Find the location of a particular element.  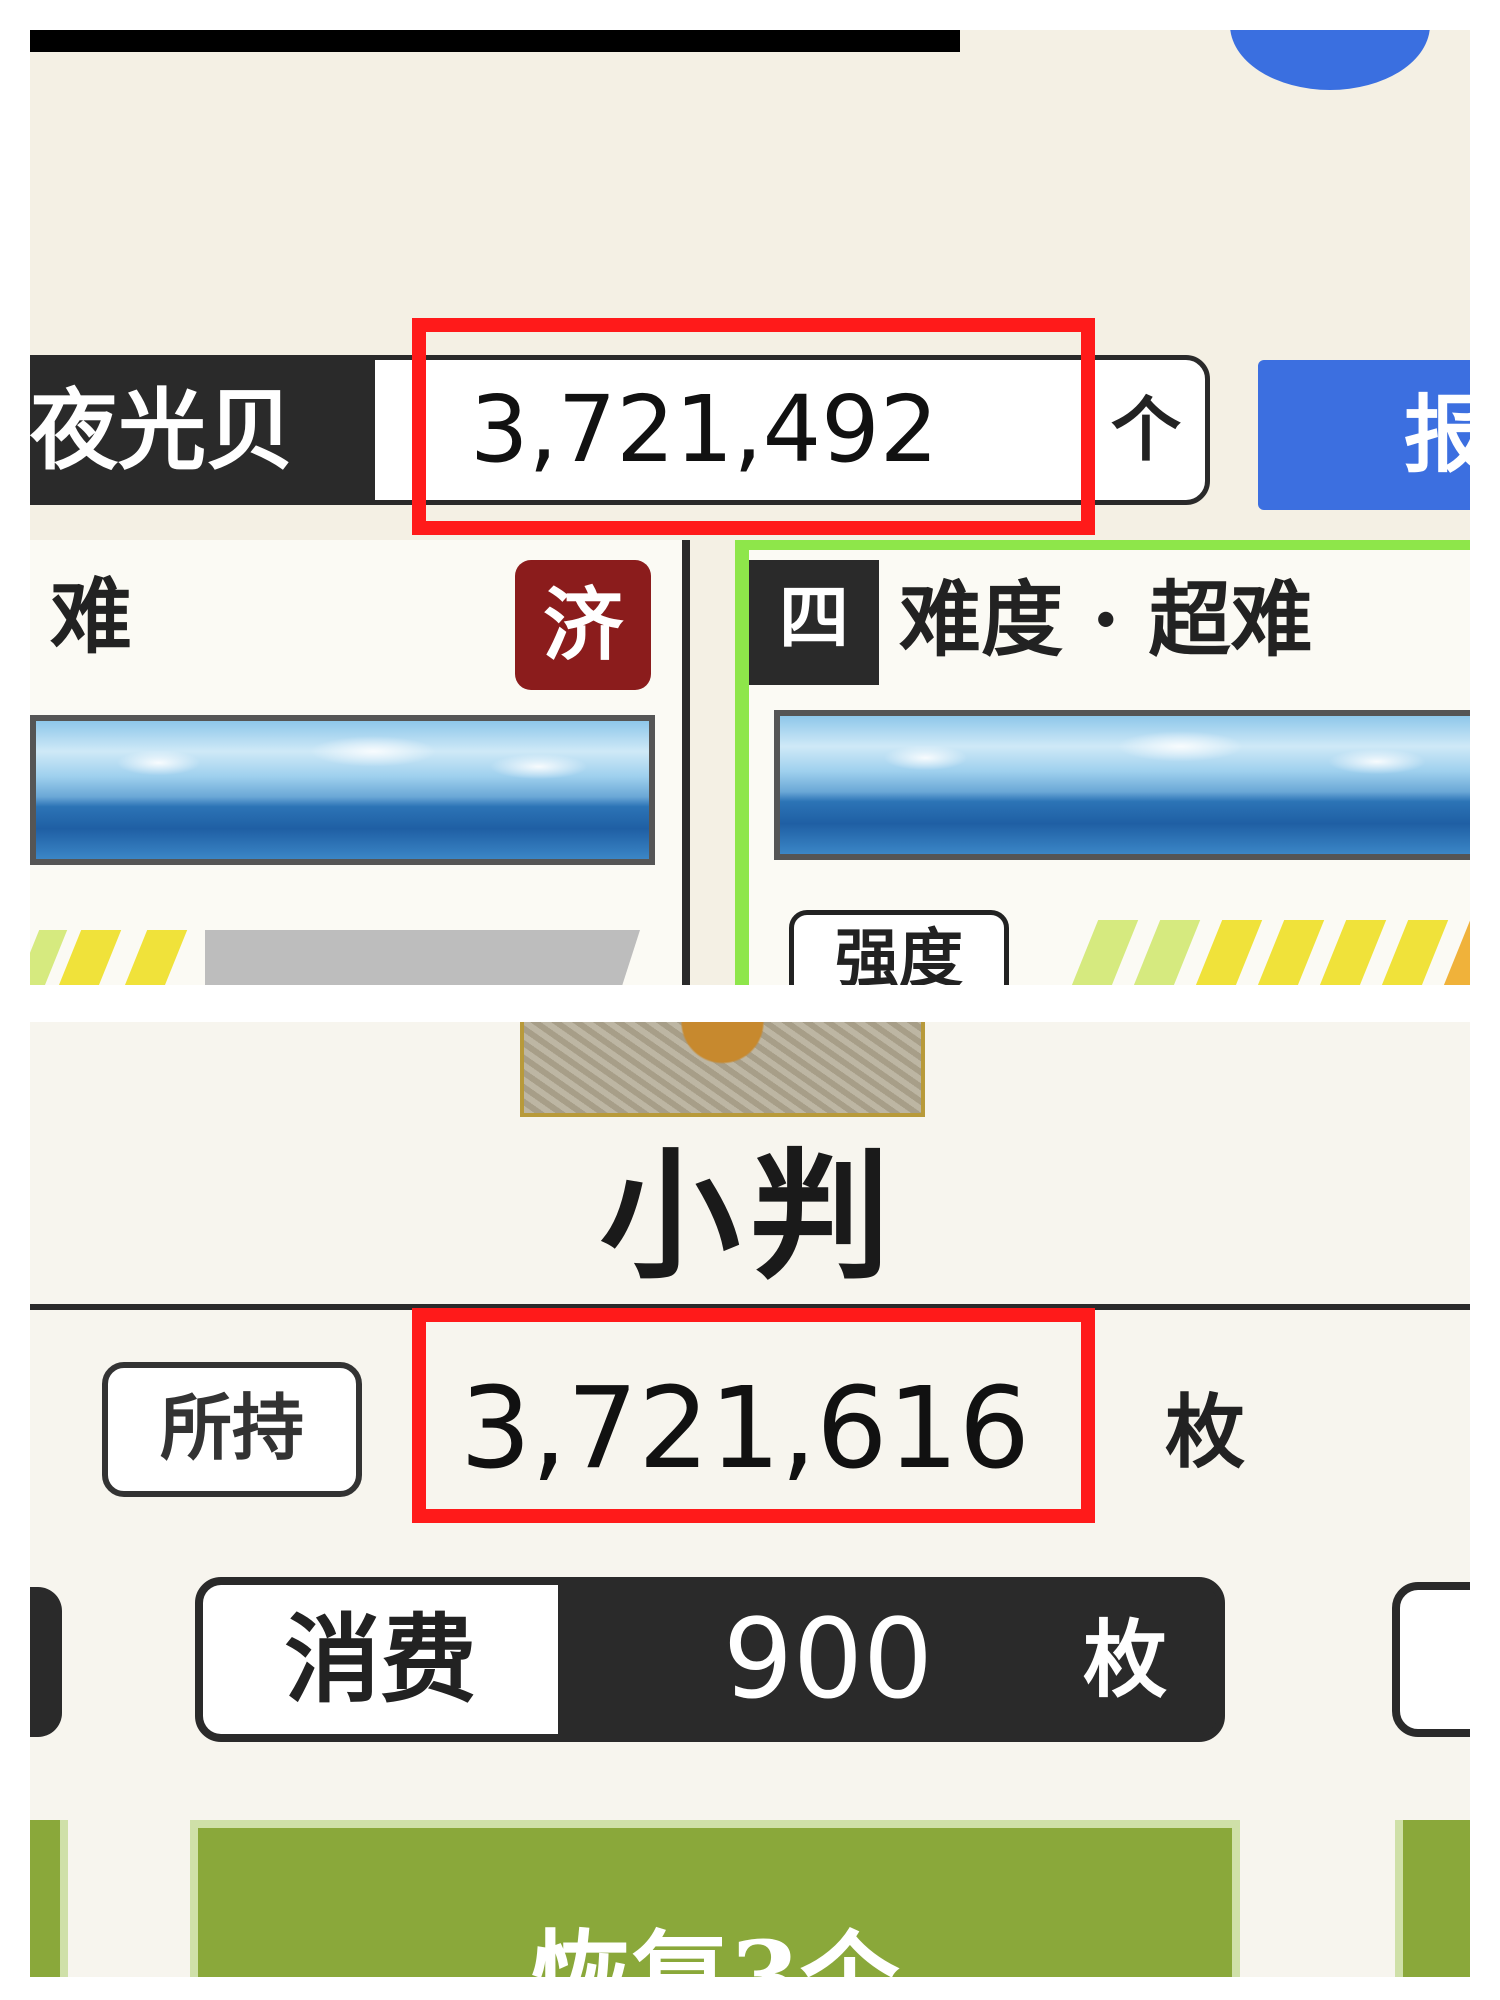

item-name: 小判 is located at coordinates (749, 1217).